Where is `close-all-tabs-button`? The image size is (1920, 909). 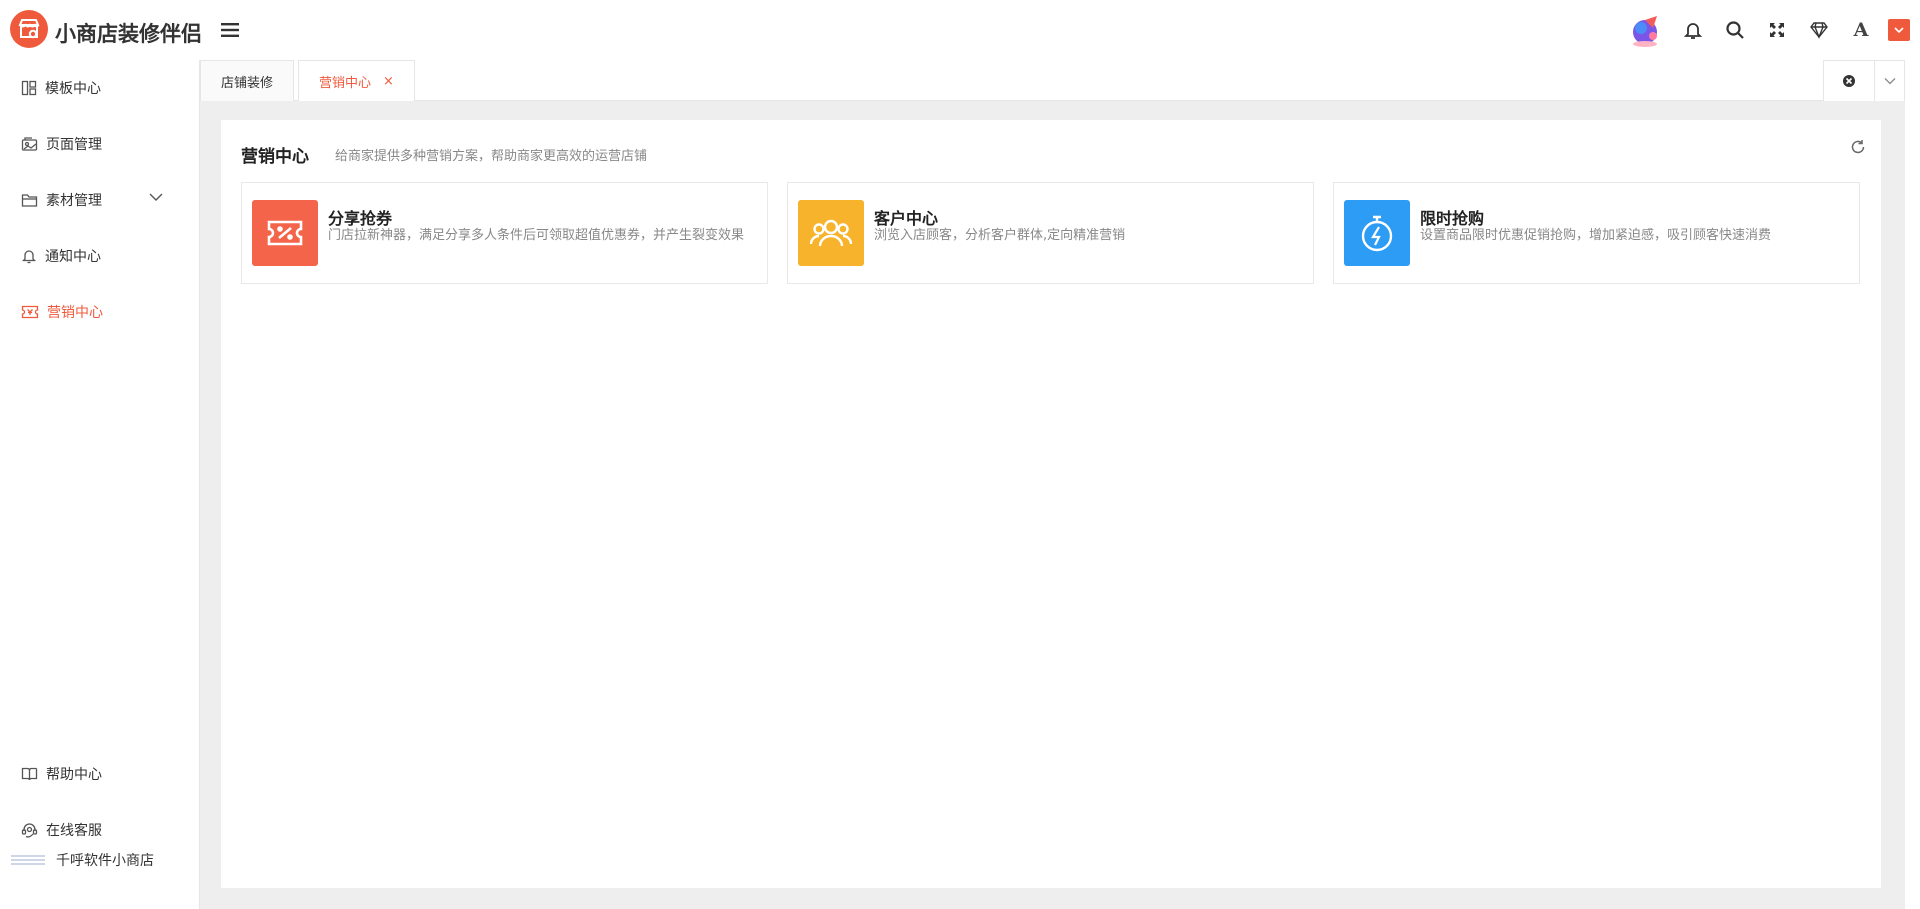
close-all-tabs-button is located at coordinates (1849, 81).